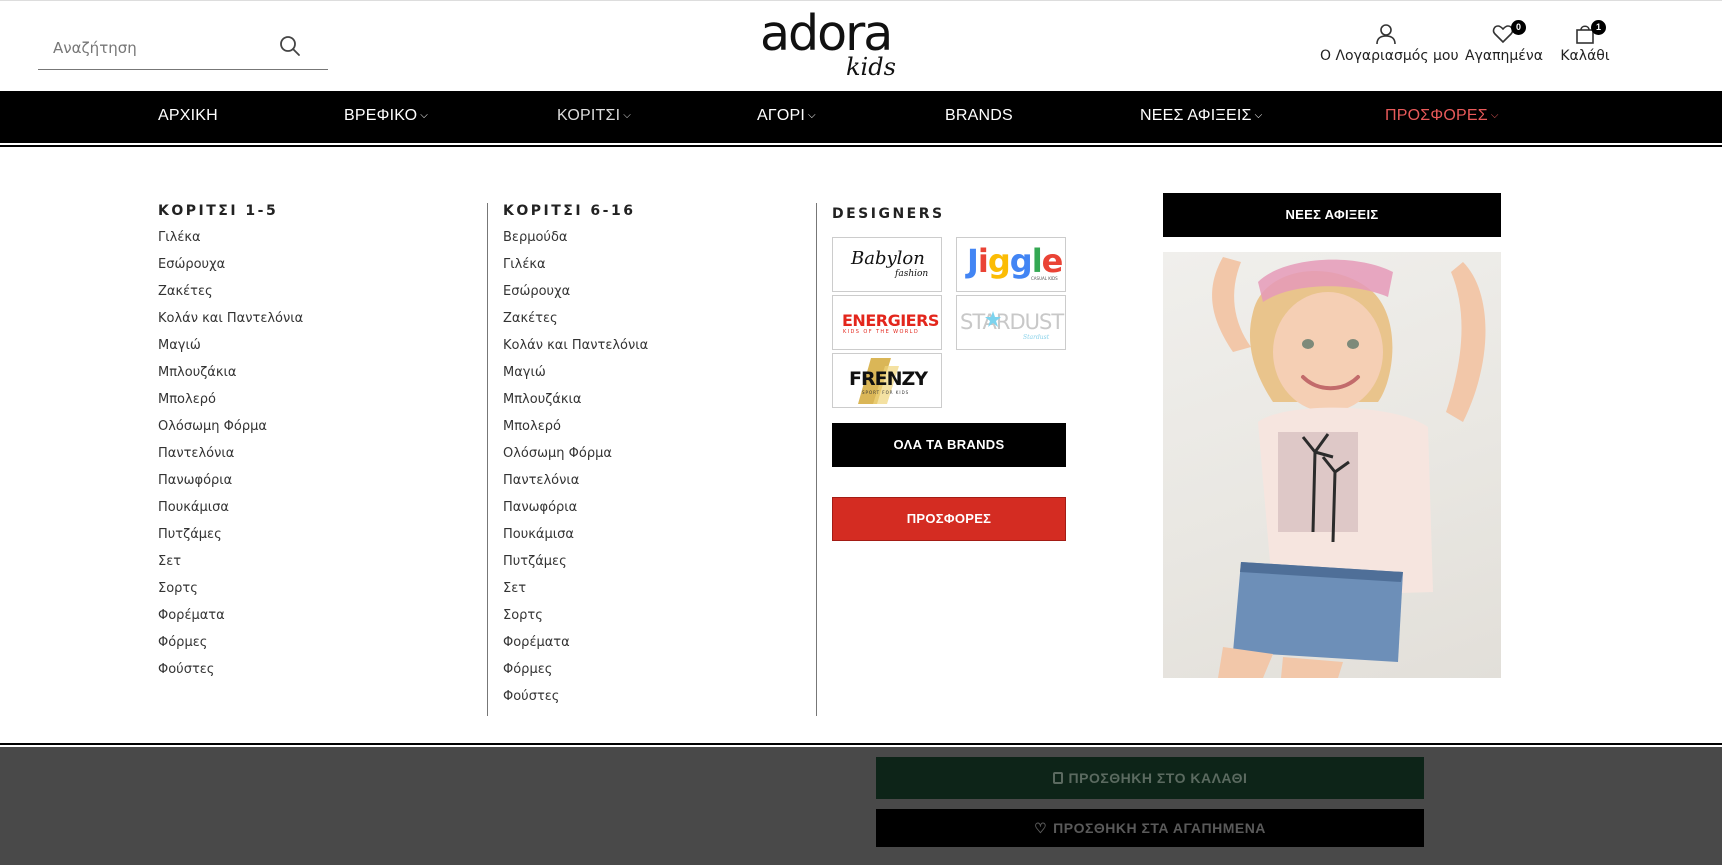  I want to click on button-label: ΠΡΟΣΘΗΚΗ ΣΤΟ ΚΑΛΑΘΙ, so click(1158, 778).